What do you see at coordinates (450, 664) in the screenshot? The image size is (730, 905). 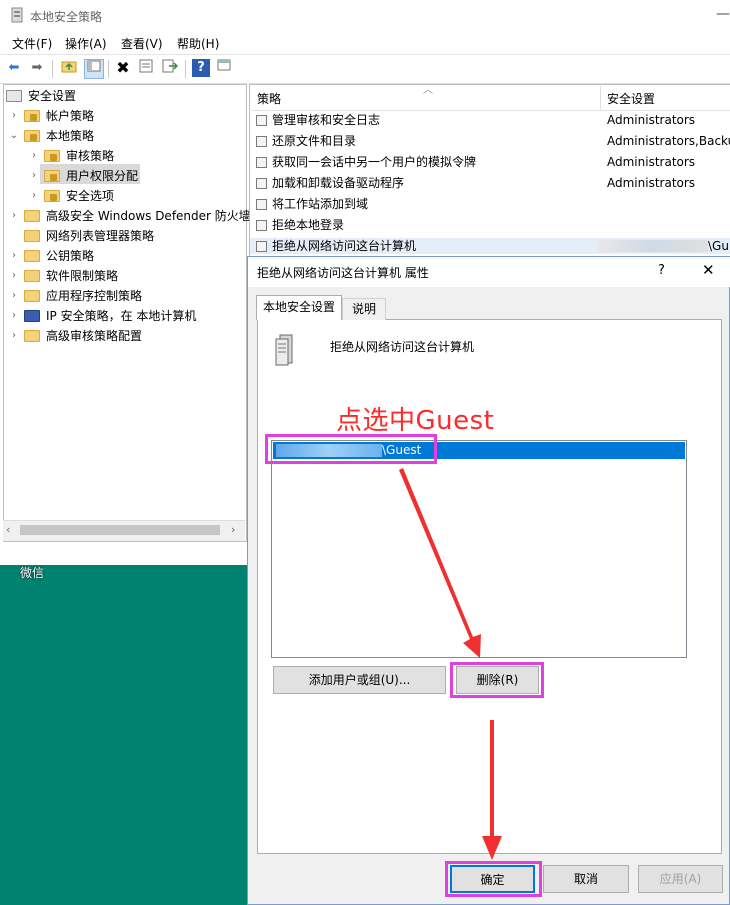 I see `annotation-arrows` at bounding box center [450, 664].